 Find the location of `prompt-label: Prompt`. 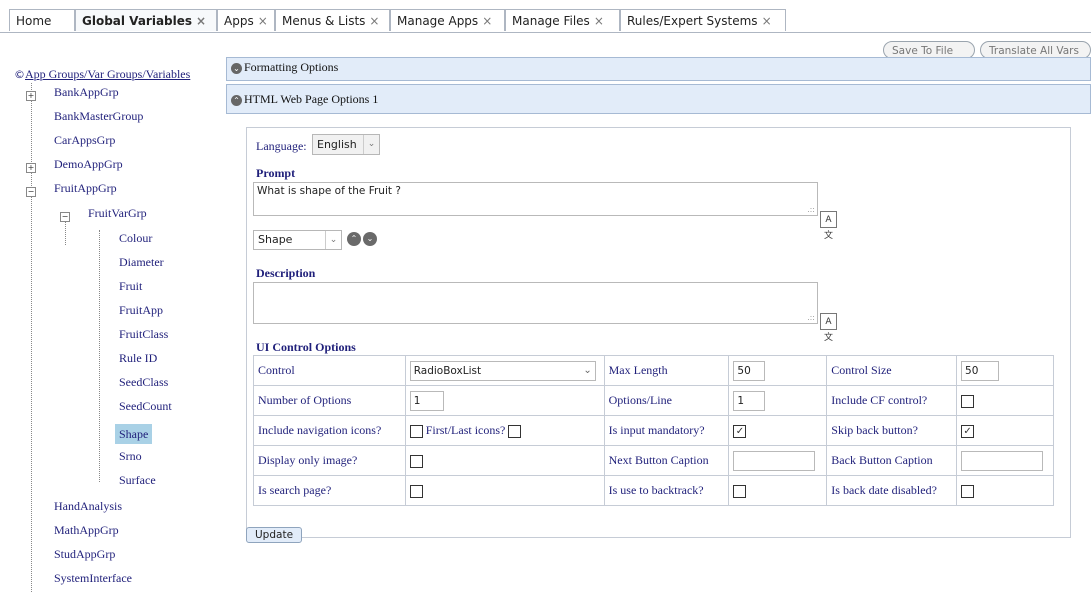

prompt-label: Prompt is located at coordinates (276, 173).